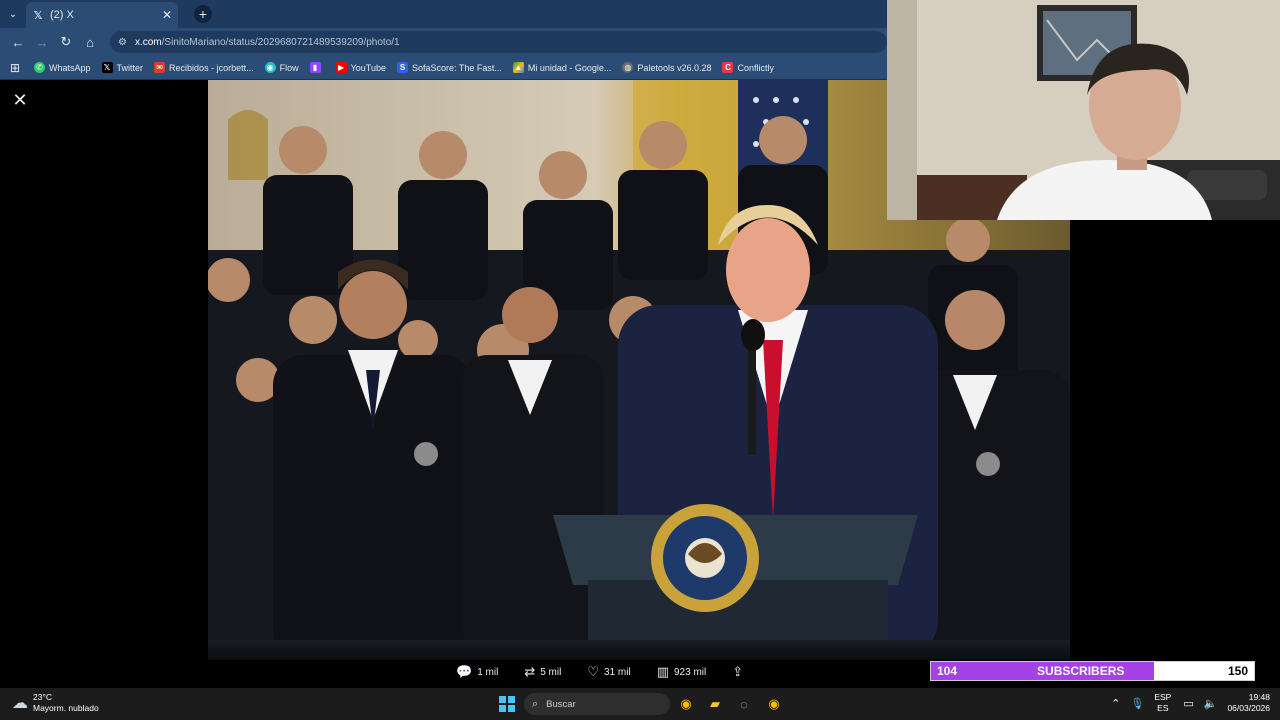 The width and height of the screenshot is (1280, 720). I want to click on views-button: ▥ 923 mil, so click(682, 672).